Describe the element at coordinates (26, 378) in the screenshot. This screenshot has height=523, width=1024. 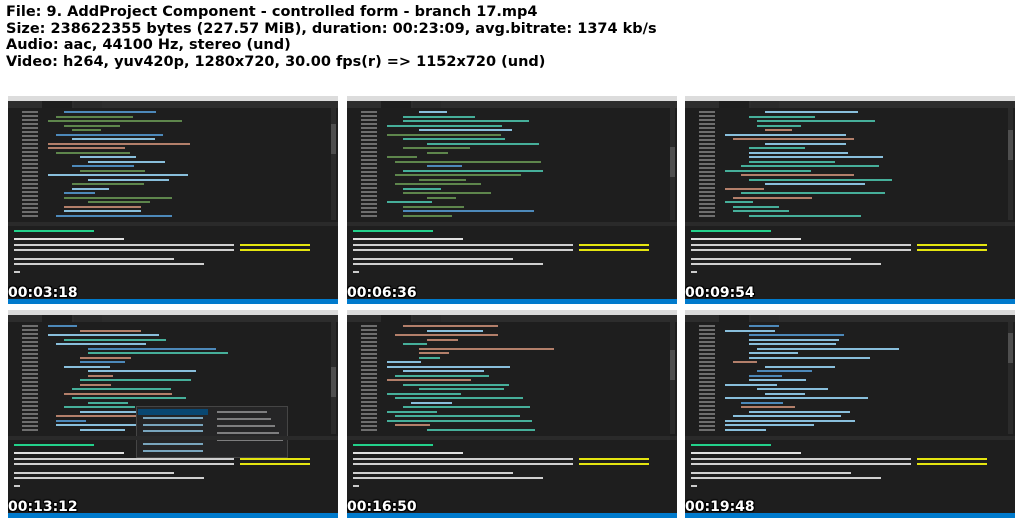
I see `line-number-gutter` at that location.